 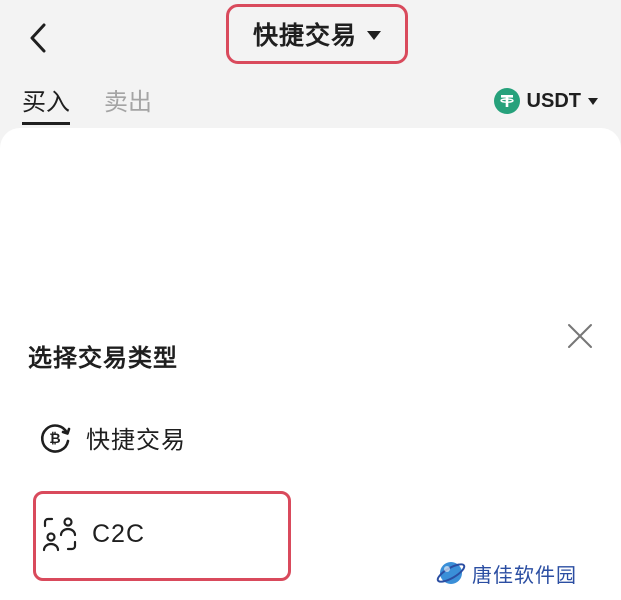 I want to click on back-button, so click(x=39, y=38).